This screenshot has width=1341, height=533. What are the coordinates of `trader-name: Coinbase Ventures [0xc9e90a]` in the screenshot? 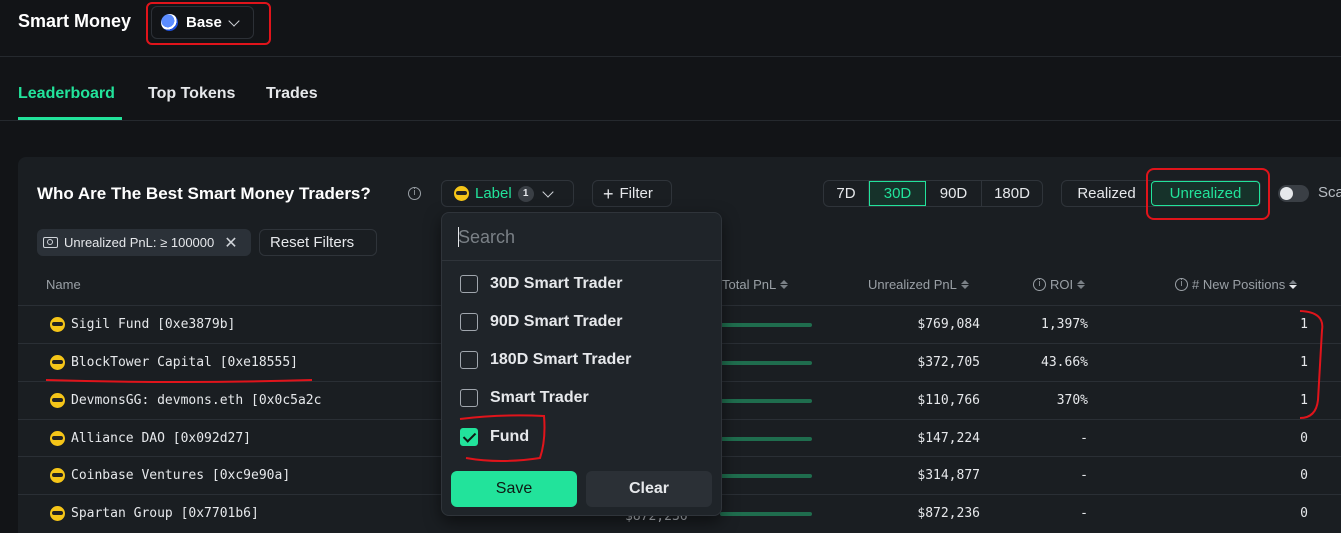 It's located at (181, 475).